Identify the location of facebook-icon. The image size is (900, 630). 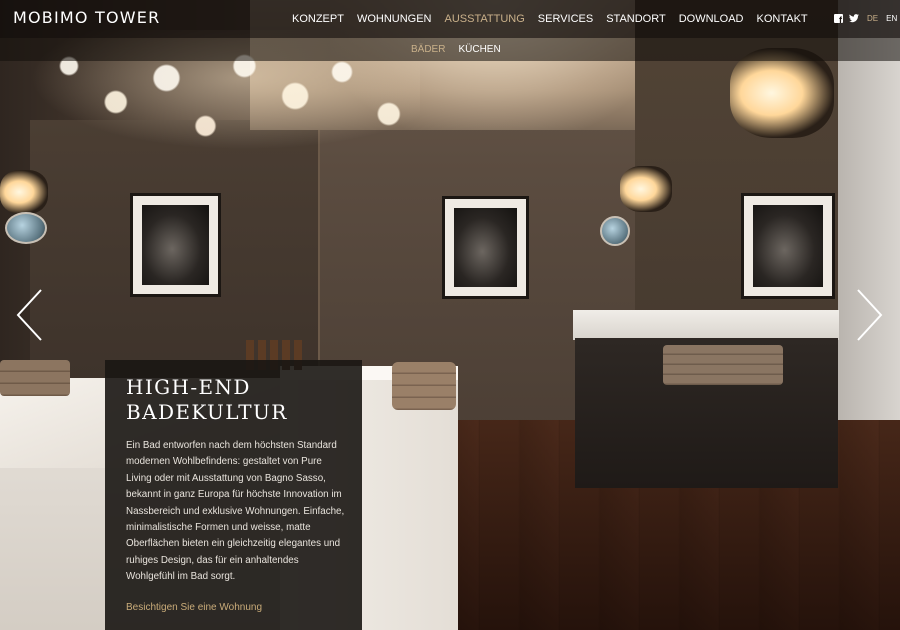
(838, 19).